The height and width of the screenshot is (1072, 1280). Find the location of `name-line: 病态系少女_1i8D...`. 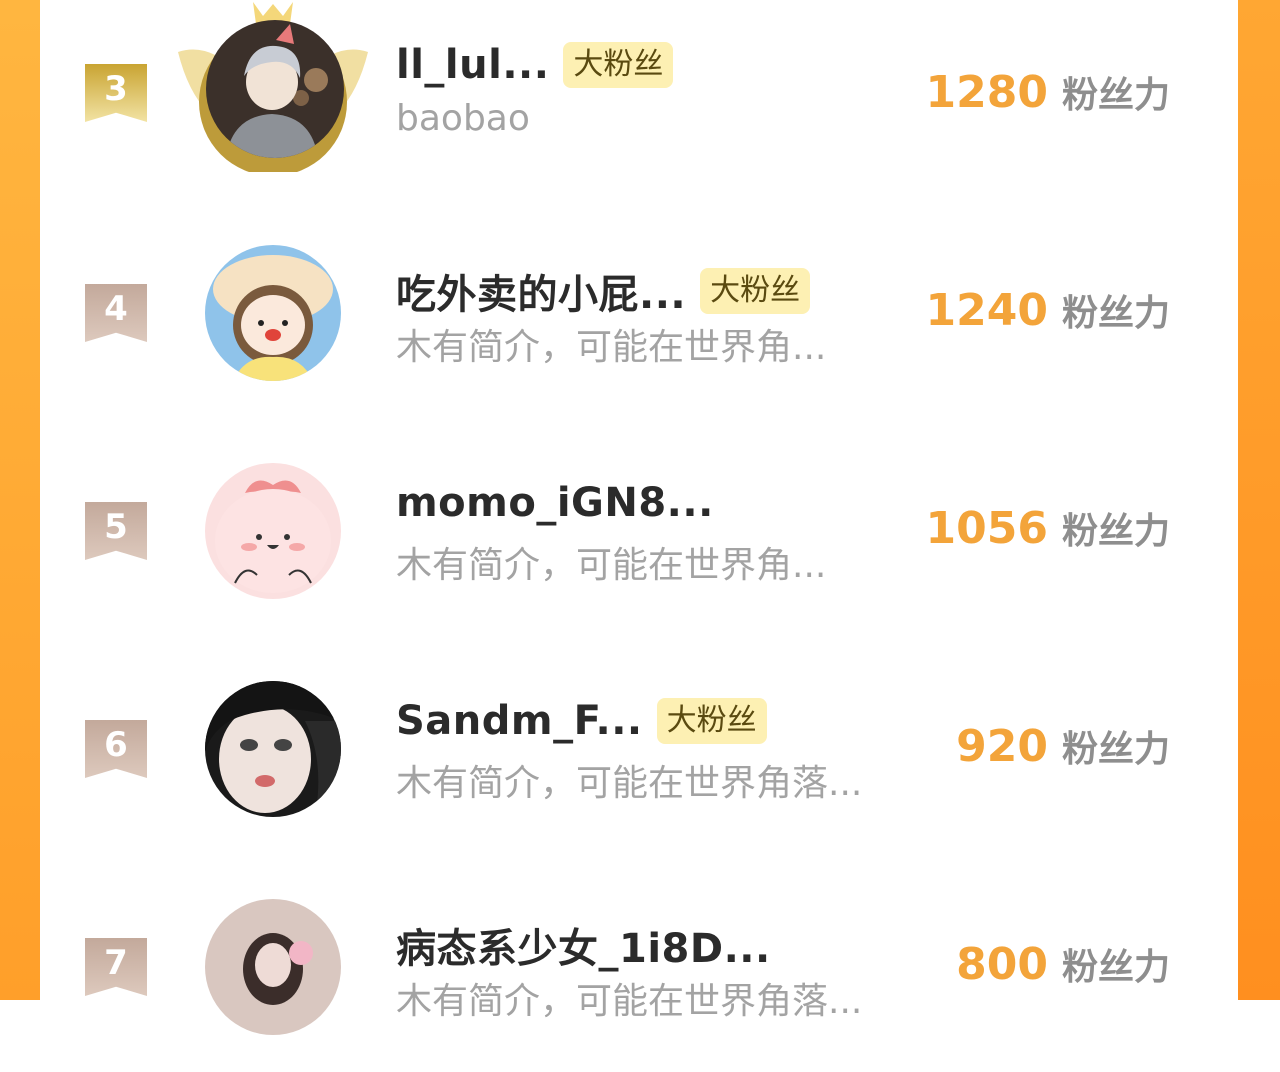

name-line: 病态系少女_1i8D... is located at coordinates (583, 945).